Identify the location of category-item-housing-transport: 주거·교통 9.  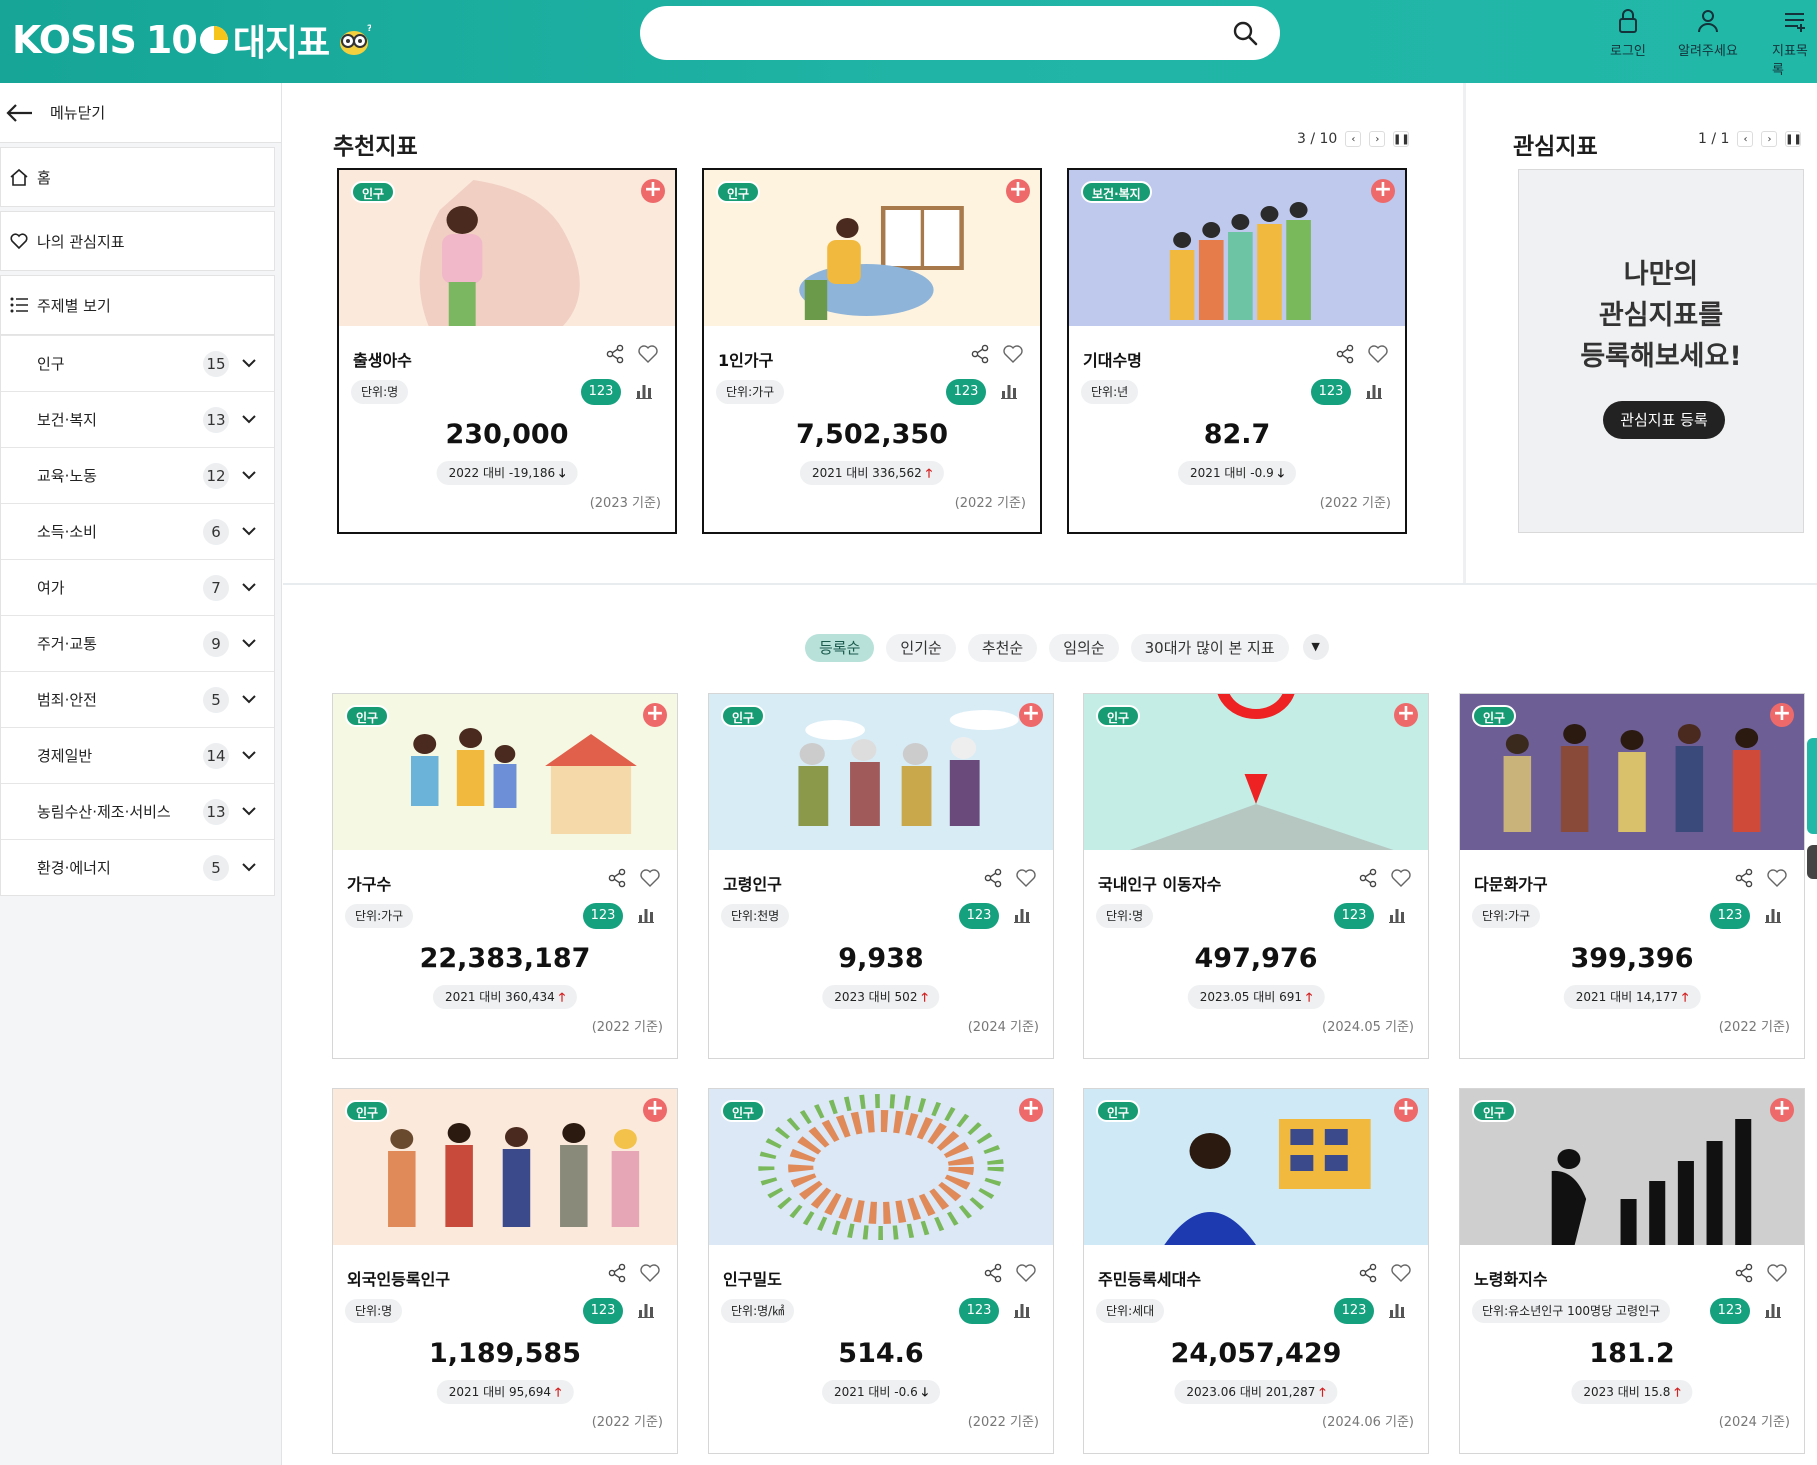
(137, 643).